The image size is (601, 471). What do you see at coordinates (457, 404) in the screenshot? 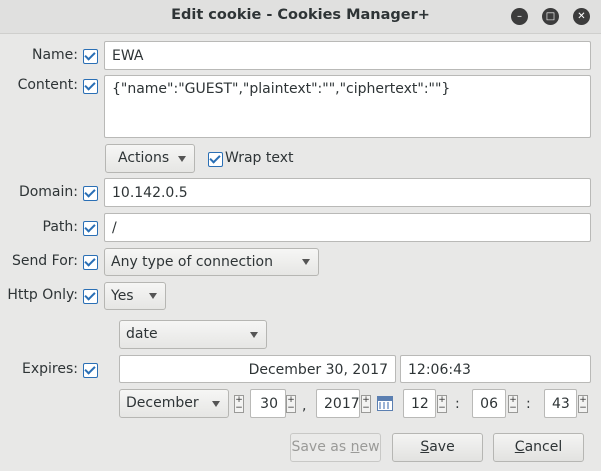
I see `time-colon-1: :` at bounding box center [457, 404].